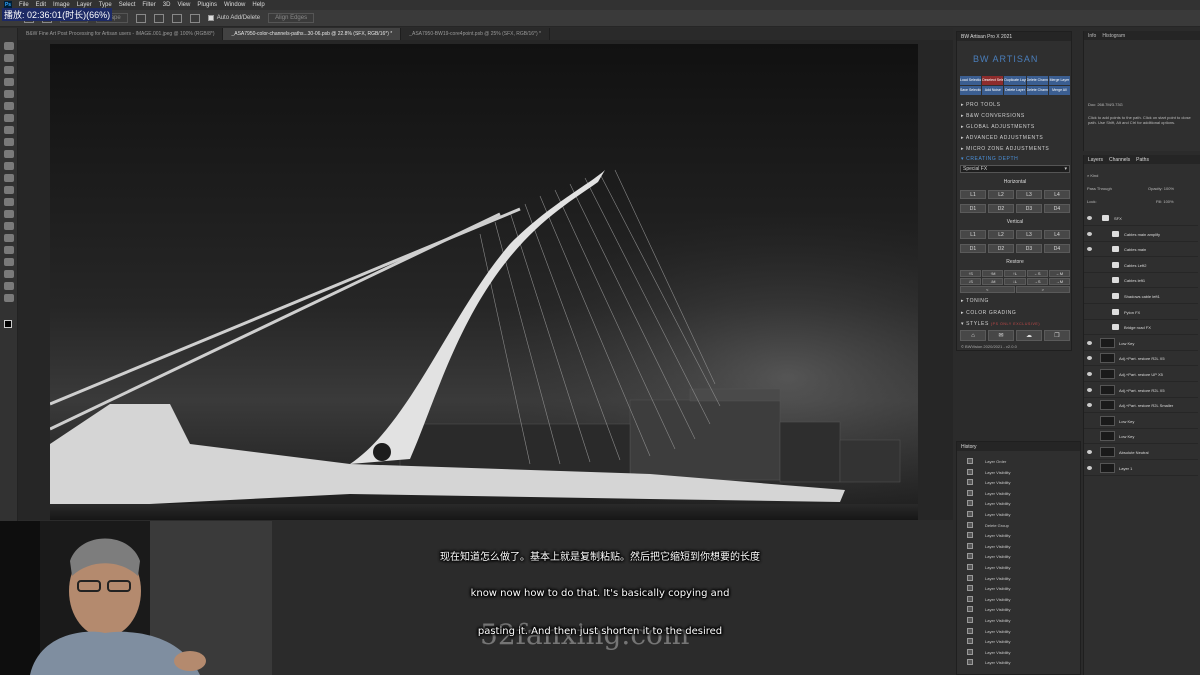 This screenshot has height=675, width=1200. I want to click on tab-layers: Layers, so click(1095, 160).